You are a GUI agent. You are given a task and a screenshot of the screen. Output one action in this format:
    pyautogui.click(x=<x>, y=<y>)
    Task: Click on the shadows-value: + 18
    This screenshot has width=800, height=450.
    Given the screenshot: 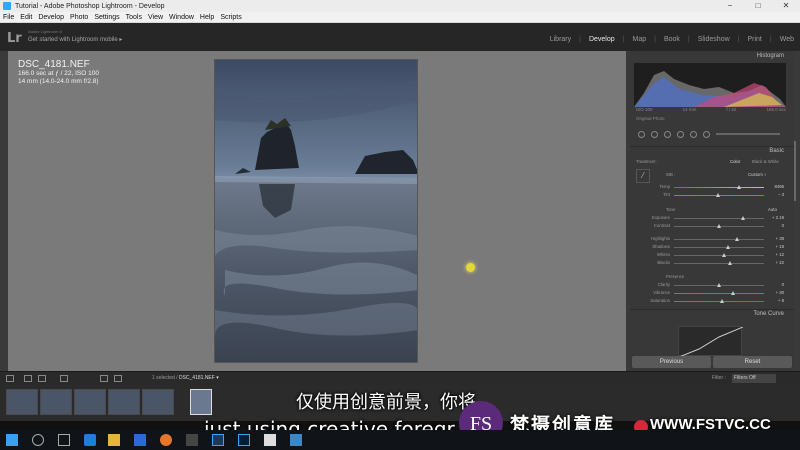 What is the action you would take?
    pyautogui.click(x=780, y=246)
    